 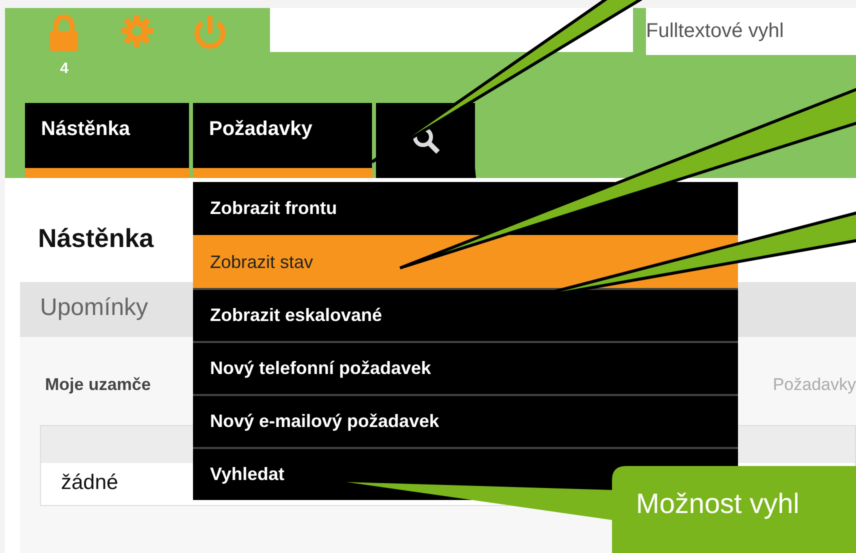 I want to click on lock-count: 4, so click(x=64, y=68).